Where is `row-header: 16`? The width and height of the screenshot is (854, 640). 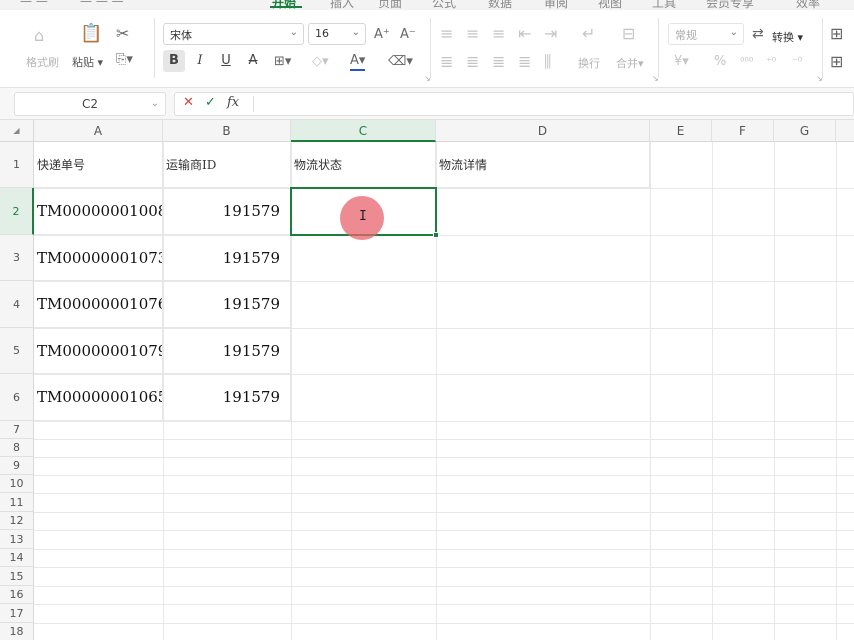
row-header: 16 is located at coordinates (17, 595).